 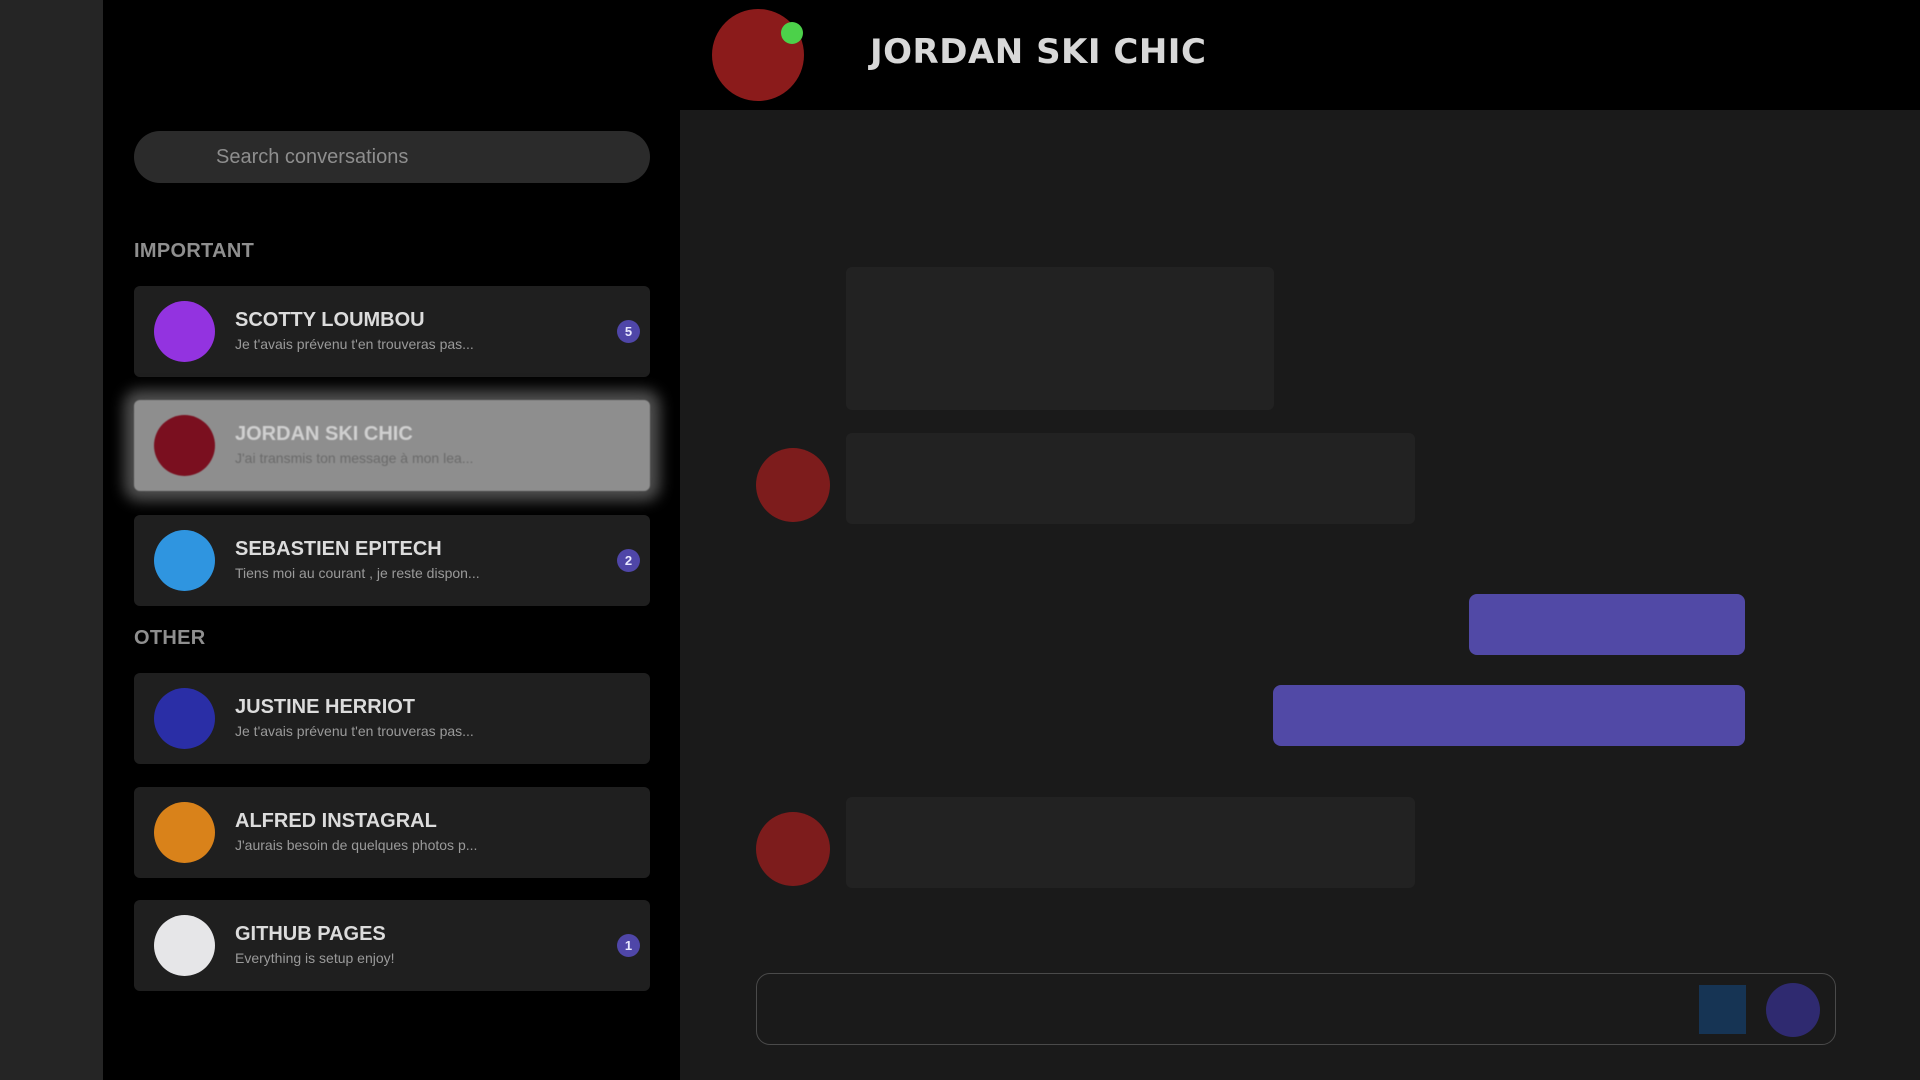 What do you see at coordinates (628, 945) in the screenshot?
I see `unread-badge: 1` at bounding box center [628, 945].